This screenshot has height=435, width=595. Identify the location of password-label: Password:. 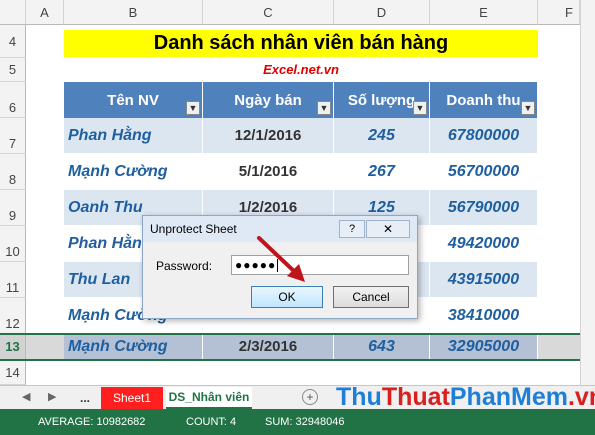
(184, 266).